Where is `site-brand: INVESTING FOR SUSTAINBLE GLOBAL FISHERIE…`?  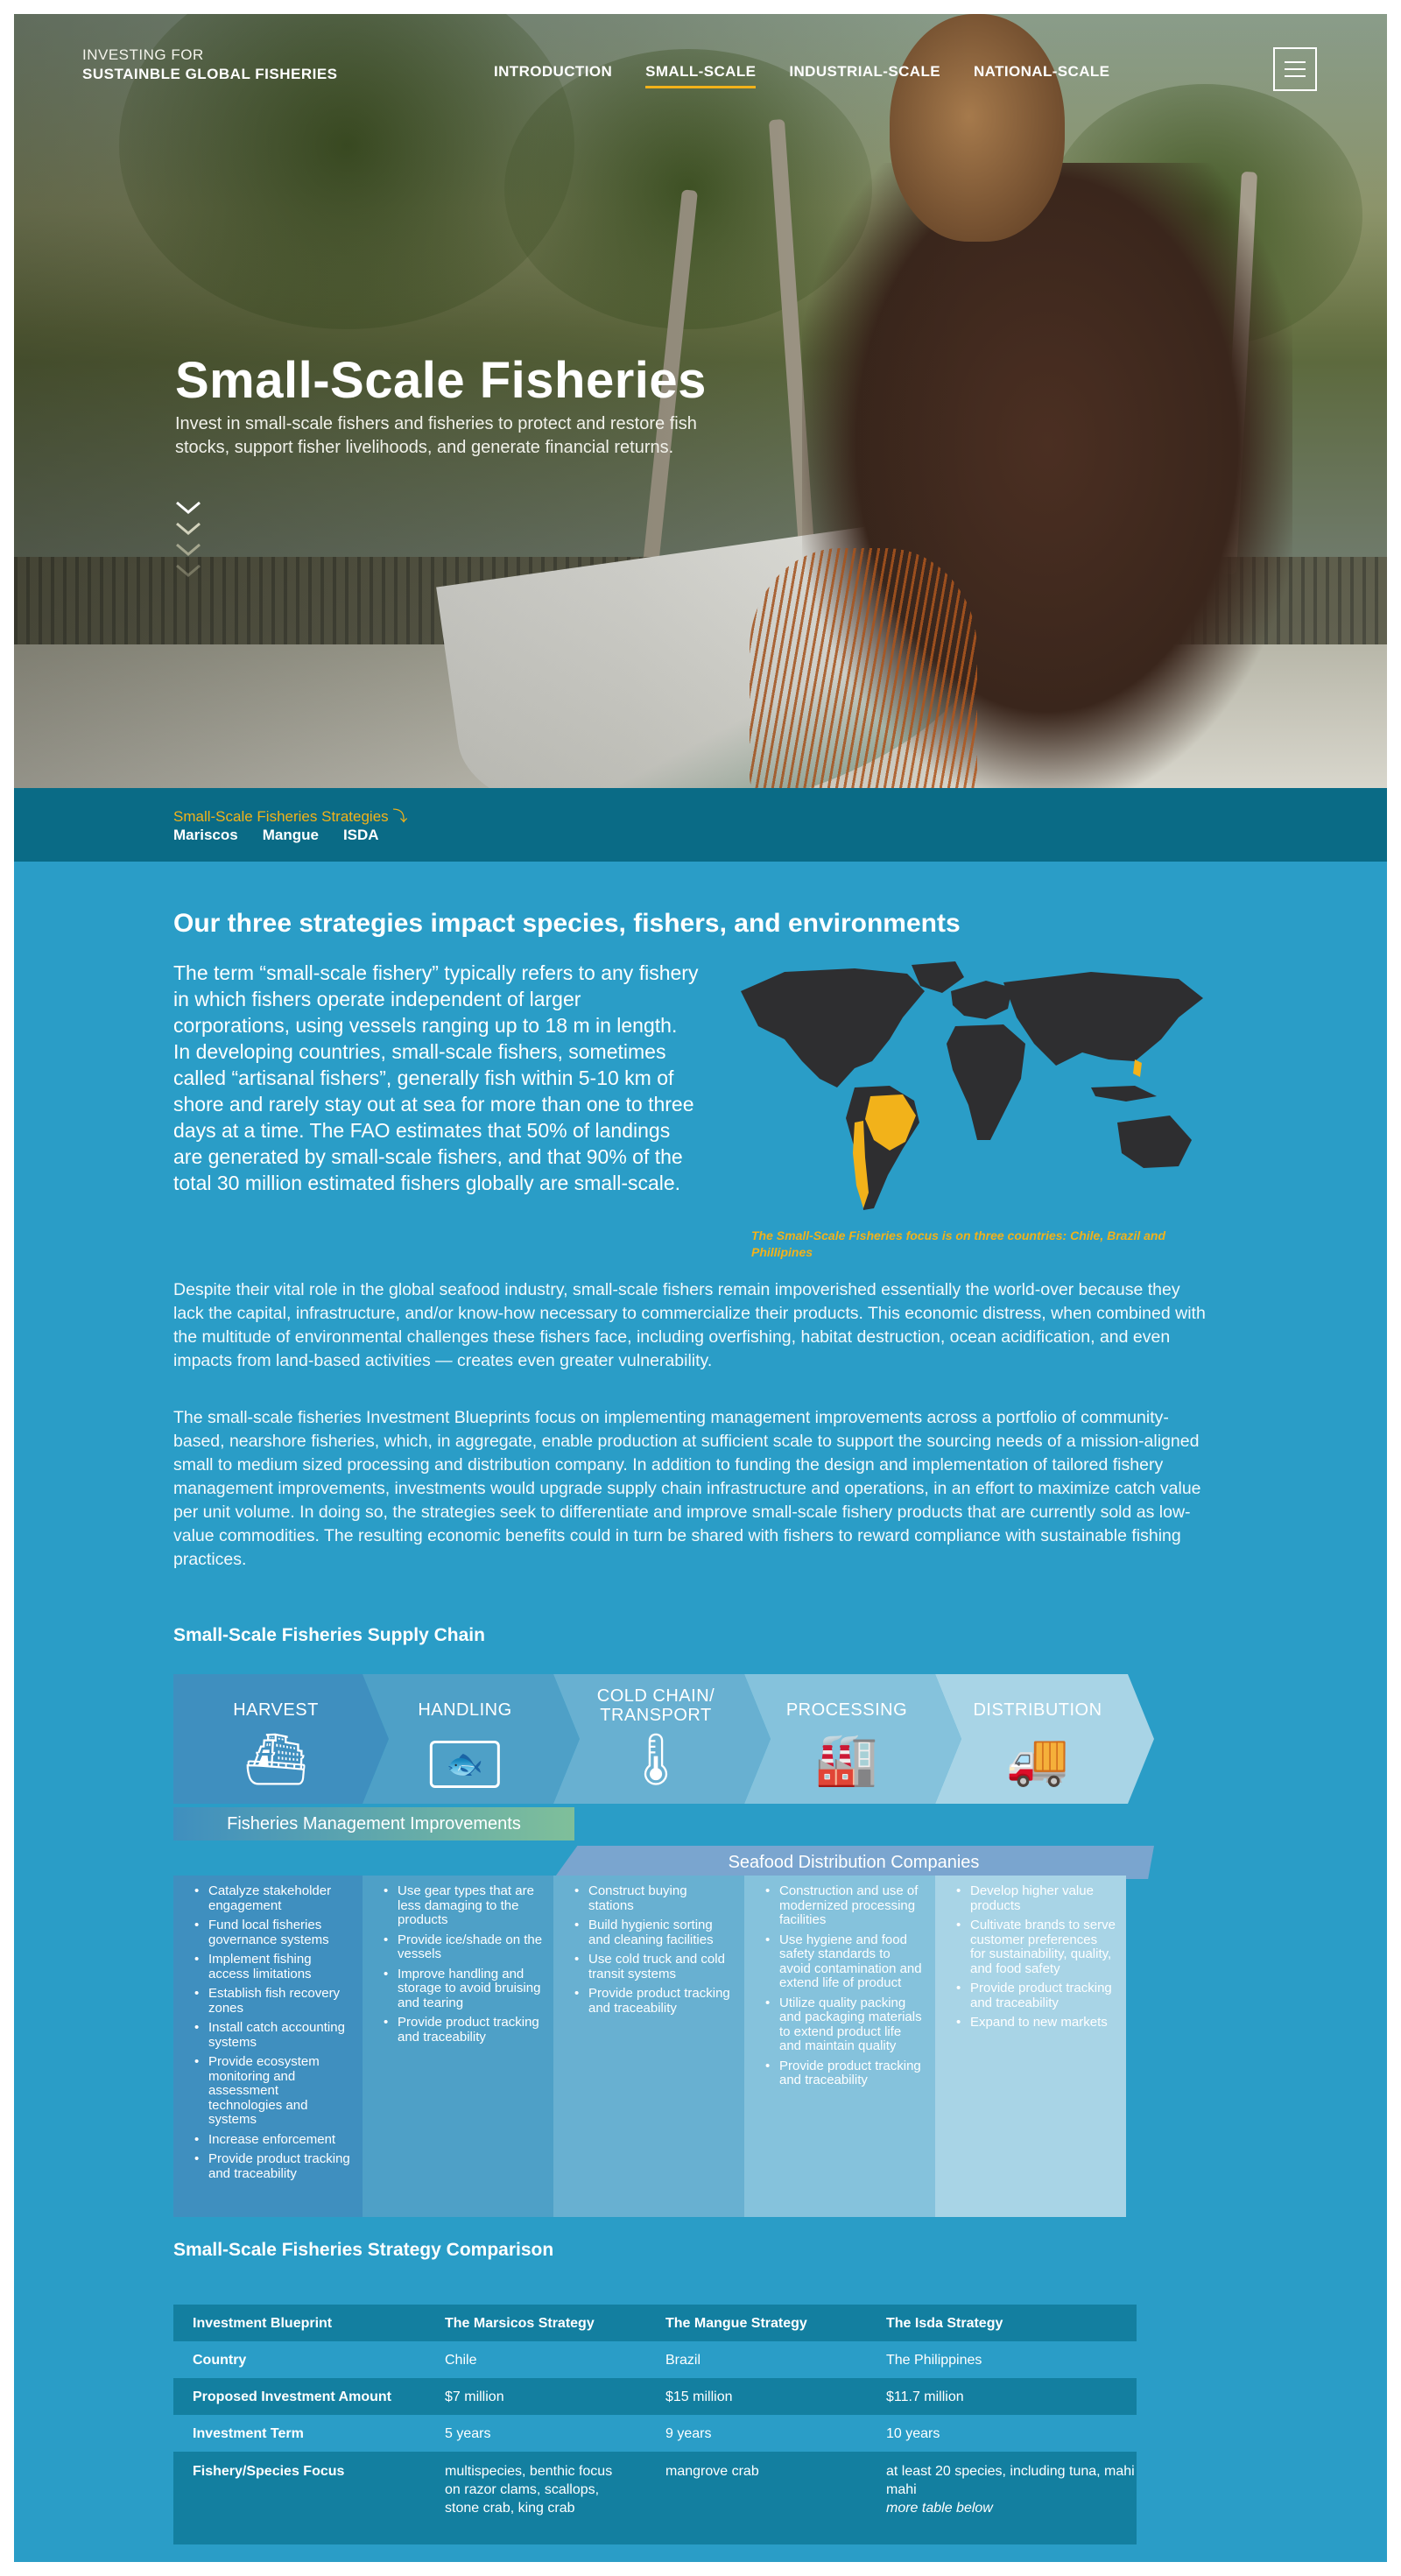
site-brand: INVESTING FOR SUSTAINBLE GLOBAL FISHERIE… is located at coordinates (210, 65).